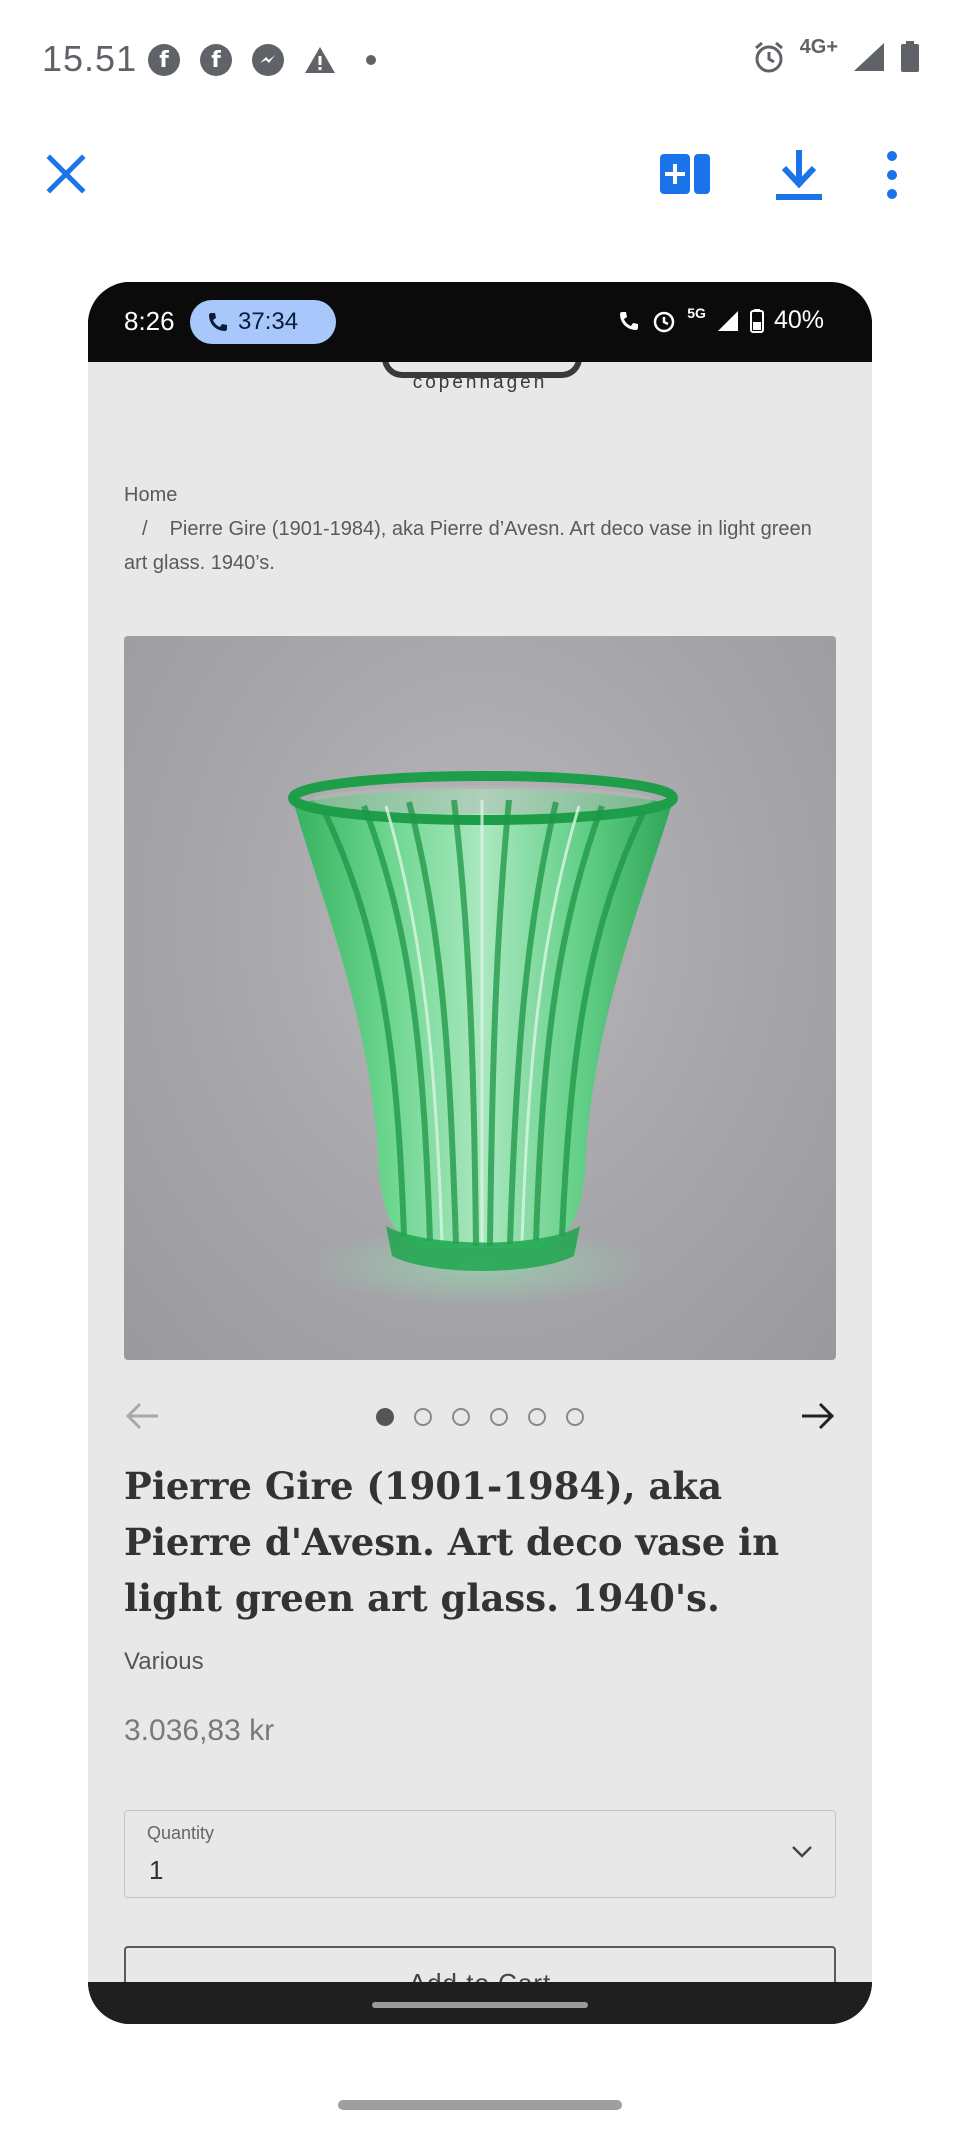  What do you see at coordinates (480, 1975) in the screenshot?
I see `add-to-cart-label: Add to Cart` at bounding box center [480, 1975].